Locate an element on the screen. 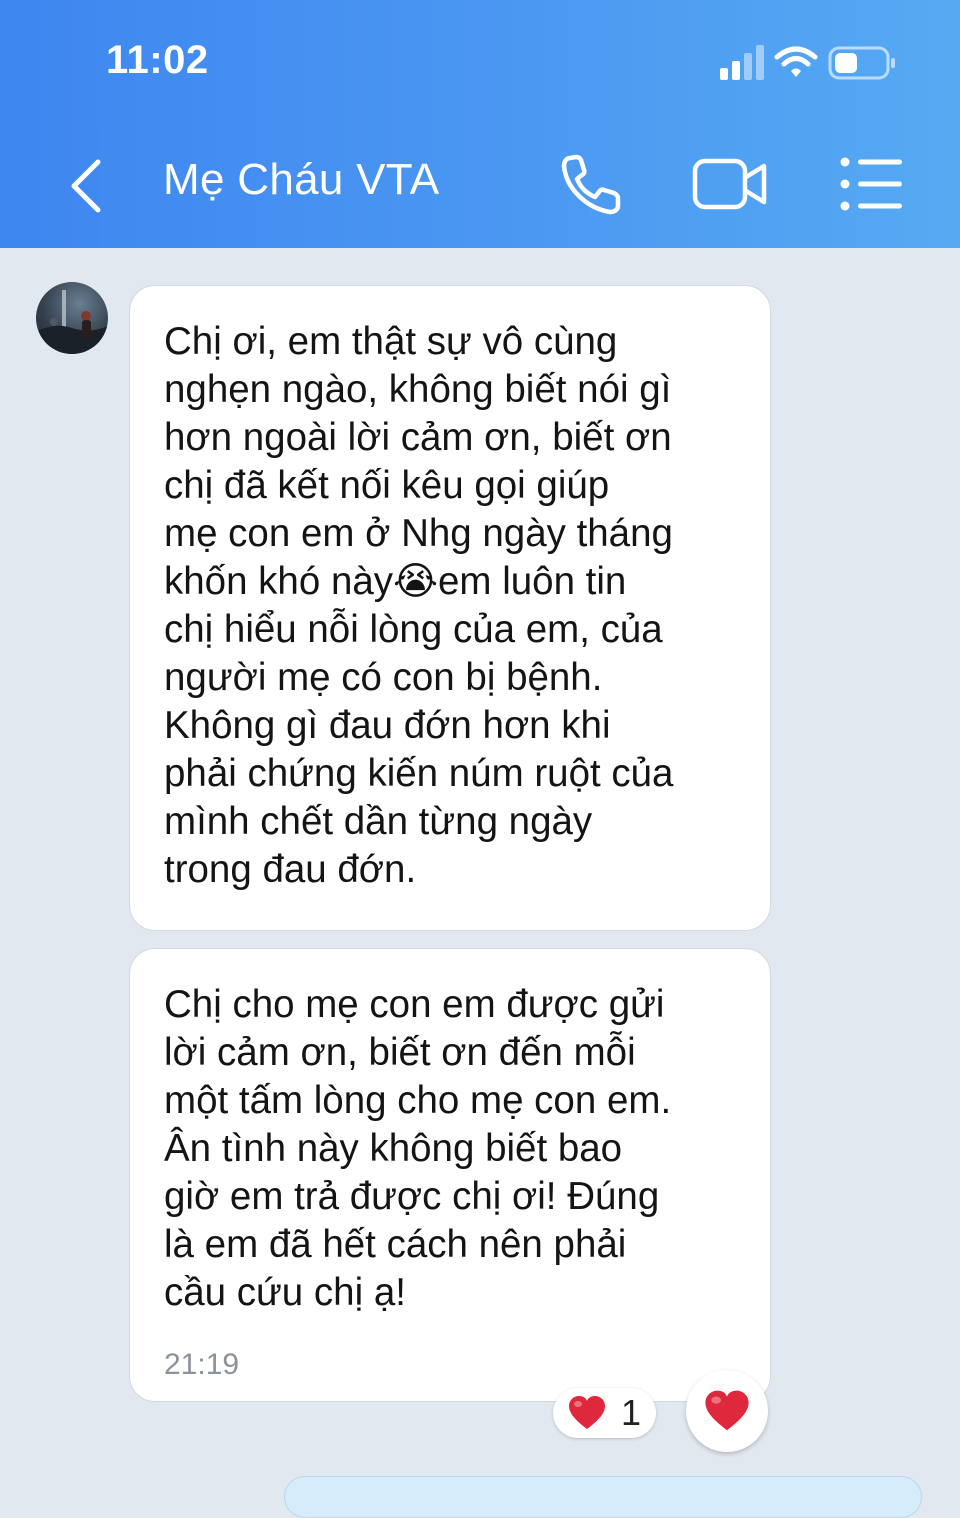 This screenshot has width=960, height=1518. status-time: 11:02 is located at coordinates (157, 60).